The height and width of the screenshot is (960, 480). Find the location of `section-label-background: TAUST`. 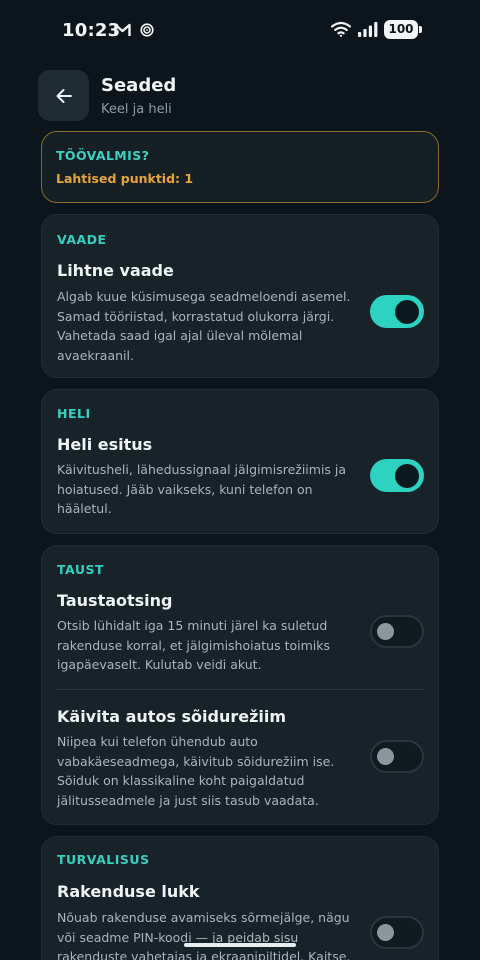

section-label-background: TAUST is located at coordinates (81, 569).